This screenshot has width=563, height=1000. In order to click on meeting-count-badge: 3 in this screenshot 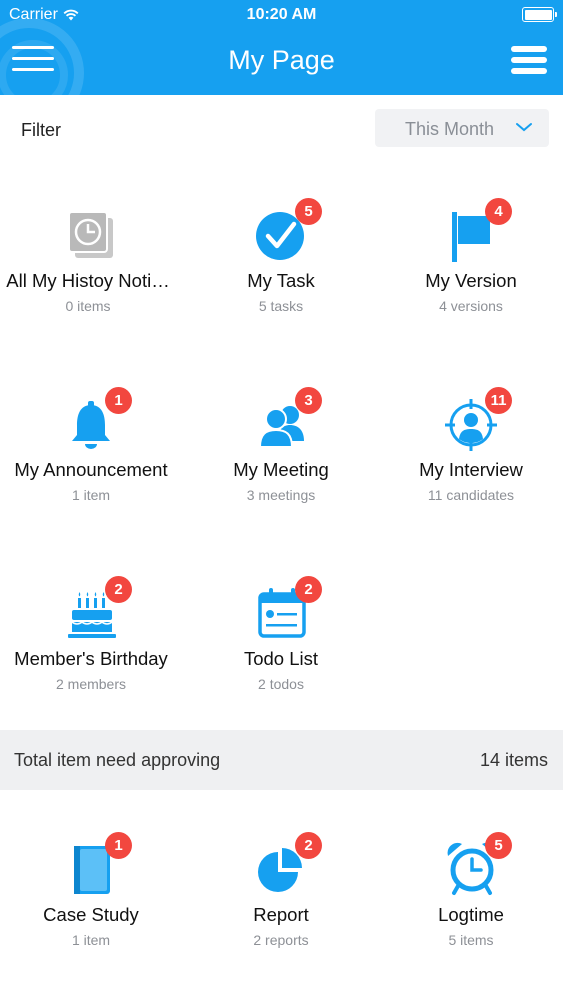, I will do `click(308, 400)`.